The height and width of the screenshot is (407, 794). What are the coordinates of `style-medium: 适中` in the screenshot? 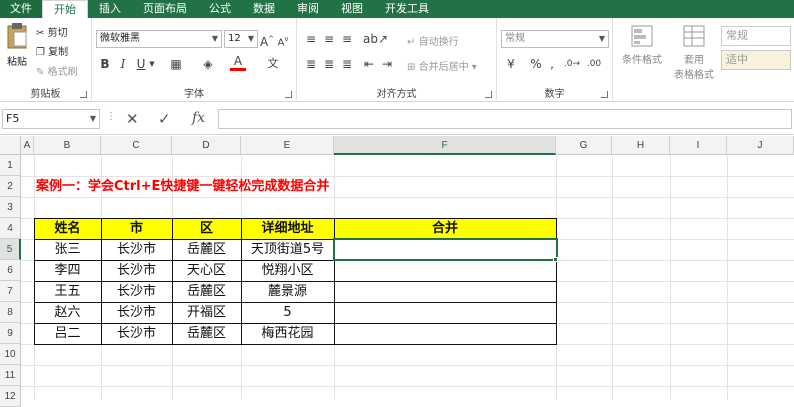 It's located at (756, 60).